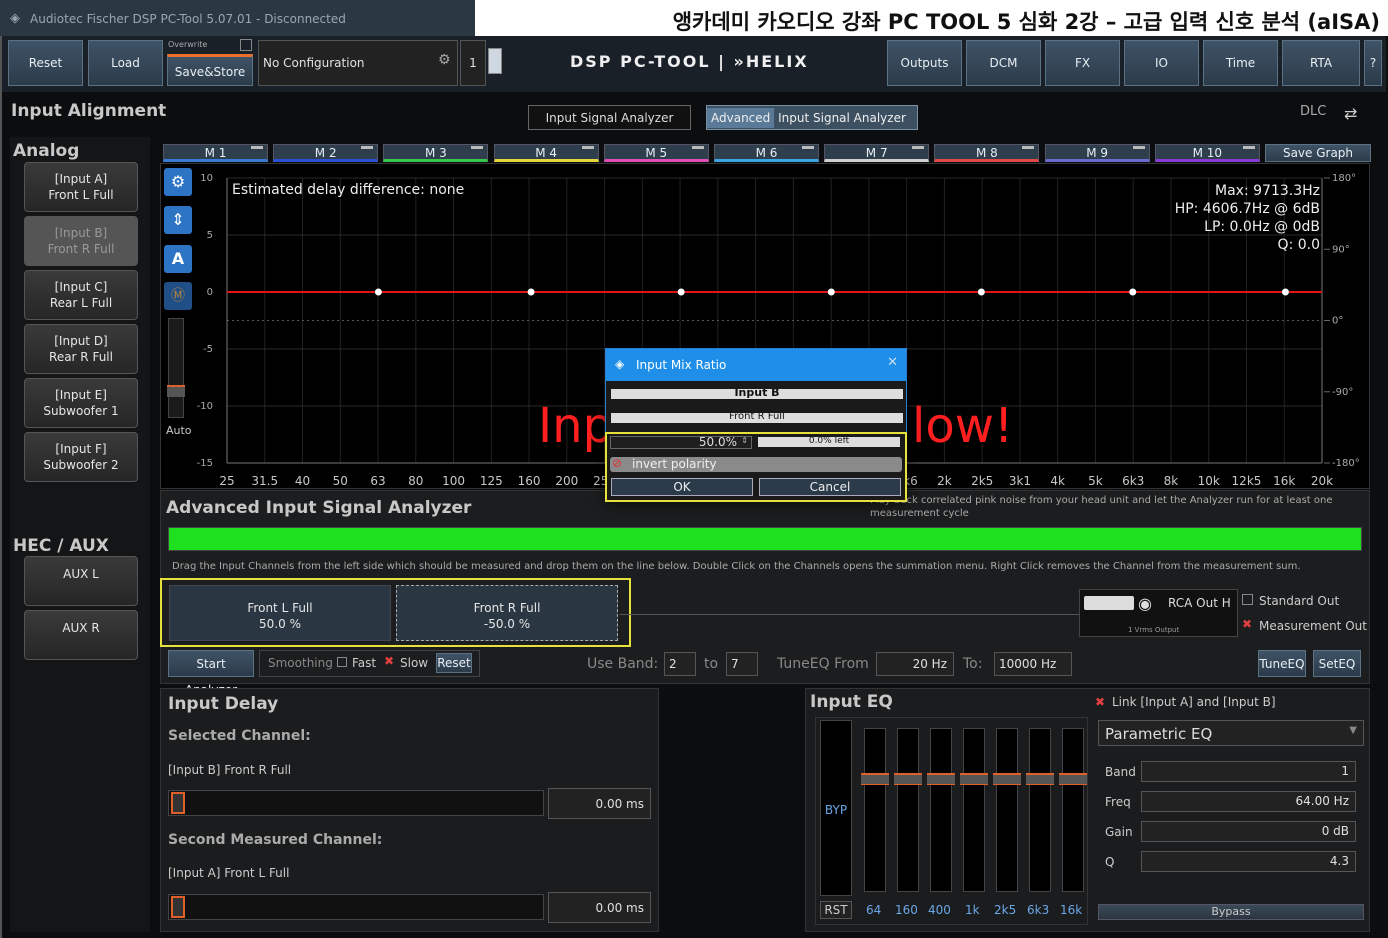 This screenshot has height=938, width=1388. What do you see at coordinates (599, 907) in the screenshot?
I see `second-delay-value: 0.00 ms` at bounding box center [599, 907].